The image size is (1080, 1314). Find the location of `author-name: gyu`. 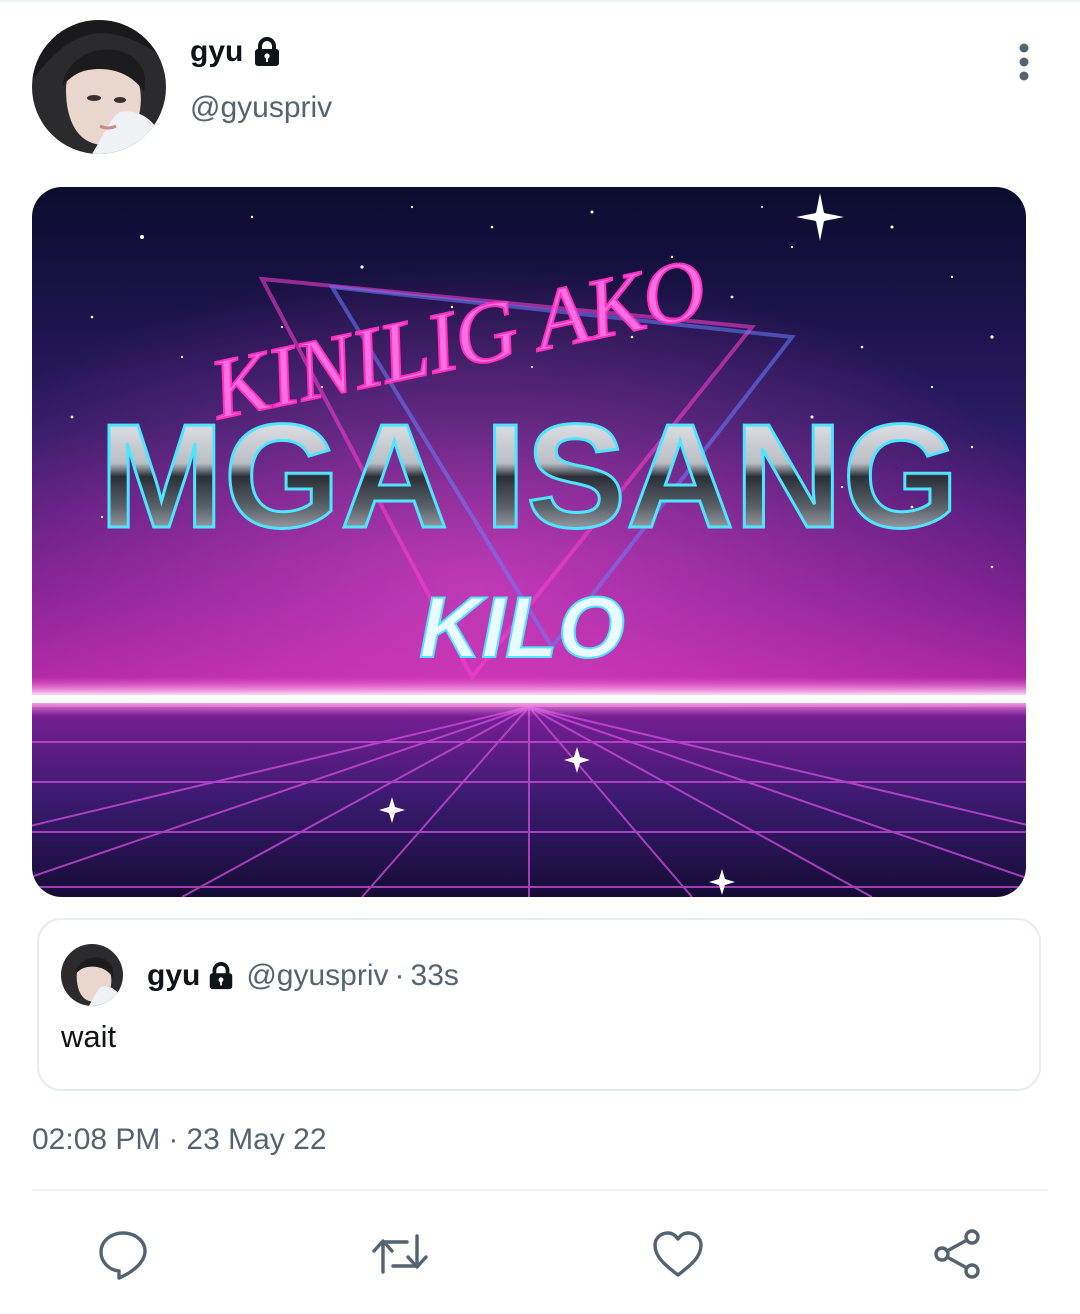

author-name: gyu is located at coordinates (236, 52).